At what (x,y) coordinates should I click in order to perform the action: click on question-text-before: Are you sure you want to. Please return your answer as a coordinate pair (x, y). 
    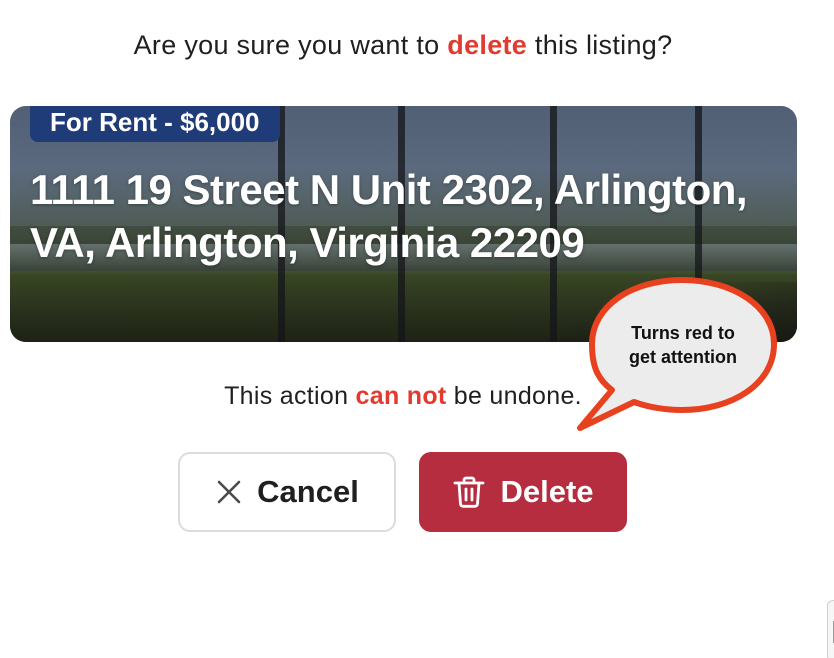
    Looking at the image, I should click on (290, 45).